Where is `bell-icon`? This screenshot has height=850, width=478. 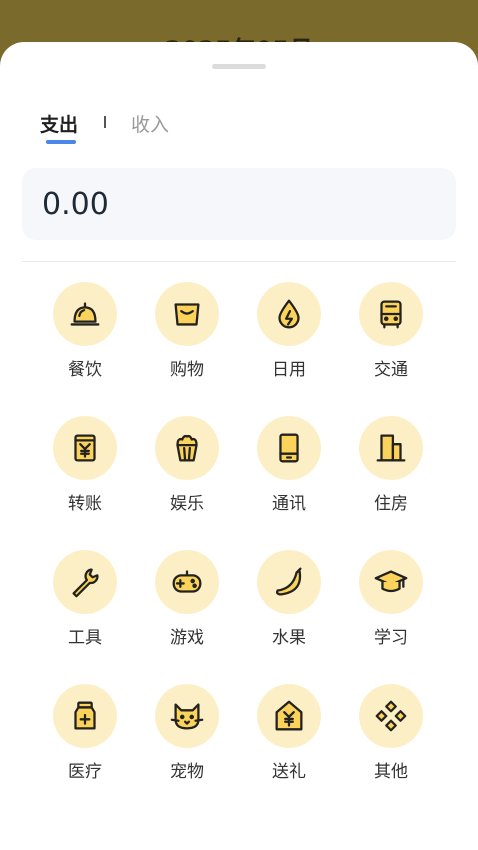 bell-icon is located at coordinates (85, 314).